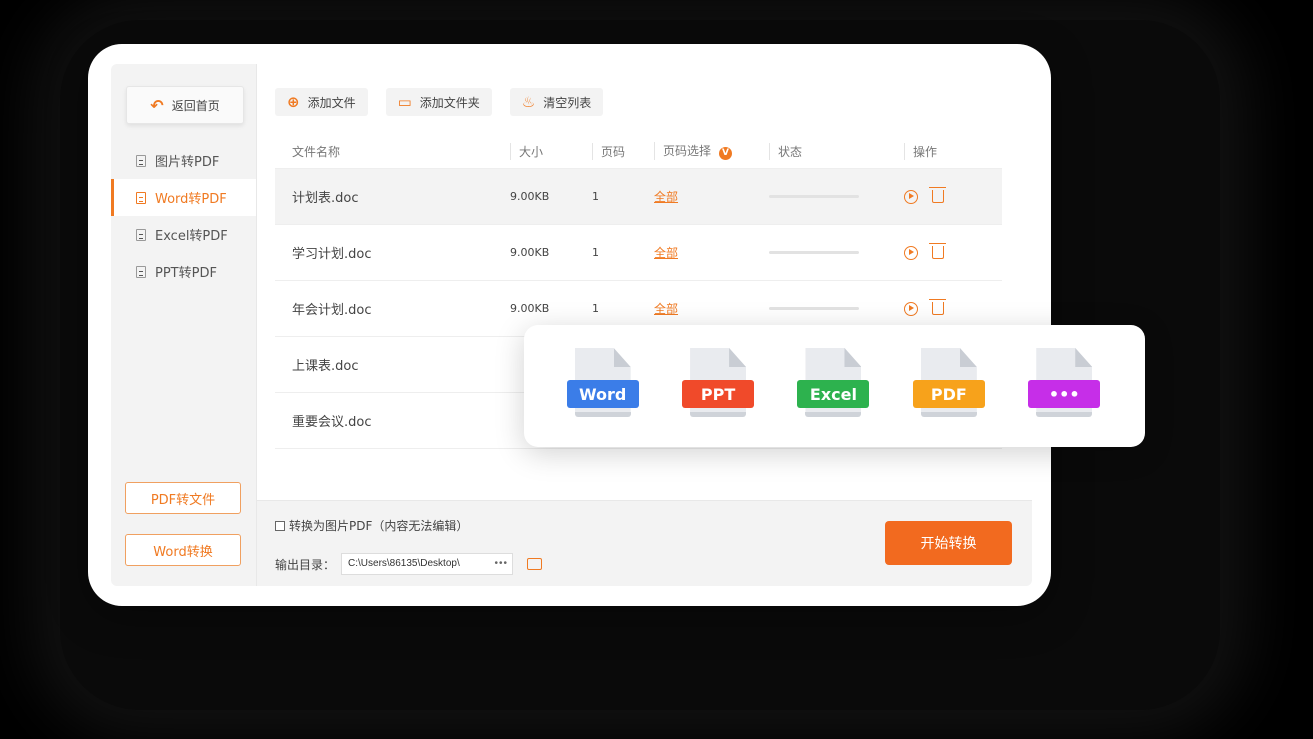 The width and height of the screenshot is (1313, 739). I want to click on file-name: 重要会议.doc, so click(332, 422).